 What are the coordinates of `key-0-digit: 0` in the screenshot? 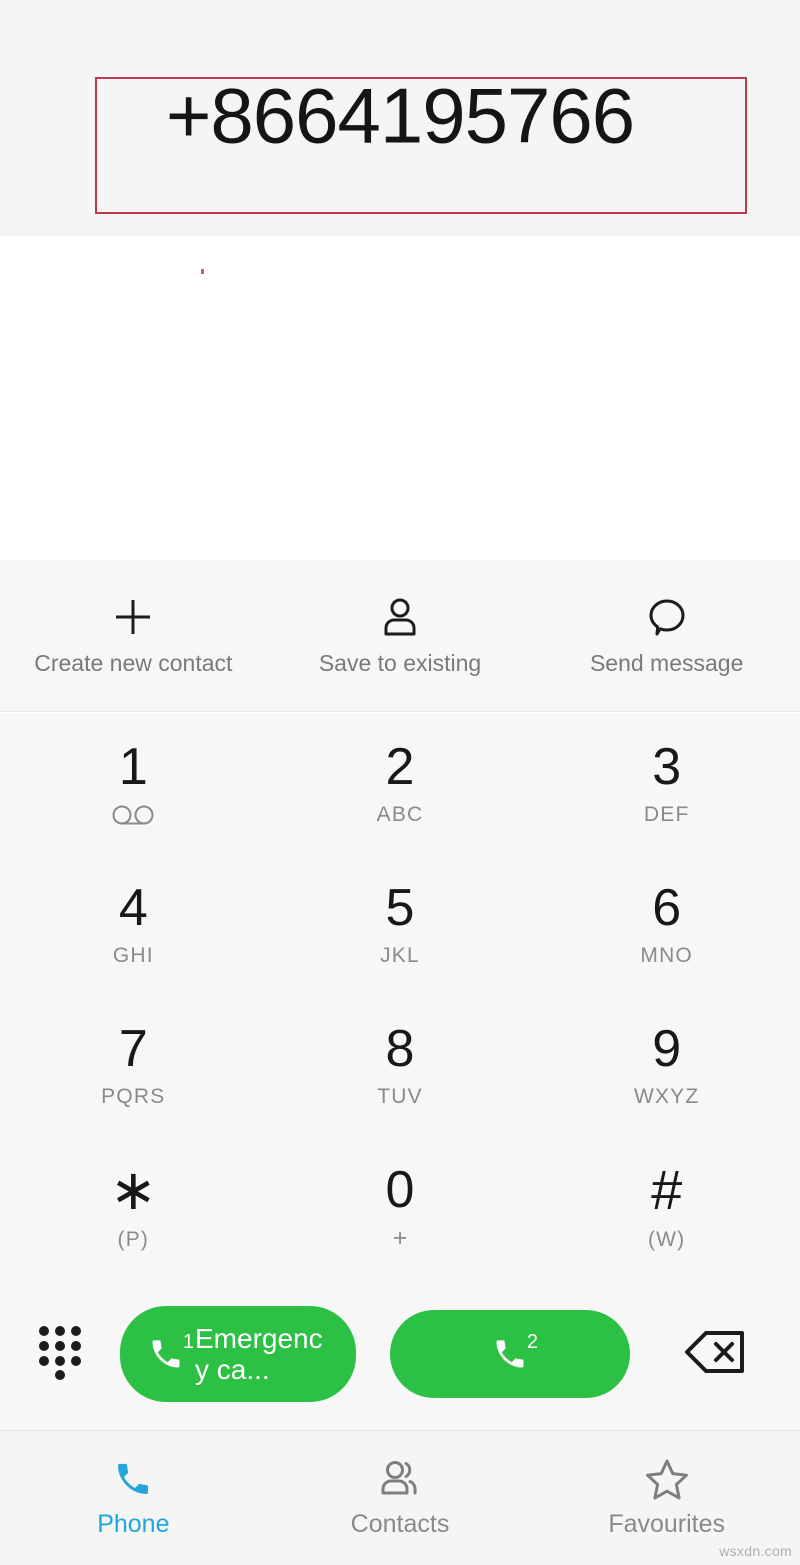 It's located at (400, 1190).